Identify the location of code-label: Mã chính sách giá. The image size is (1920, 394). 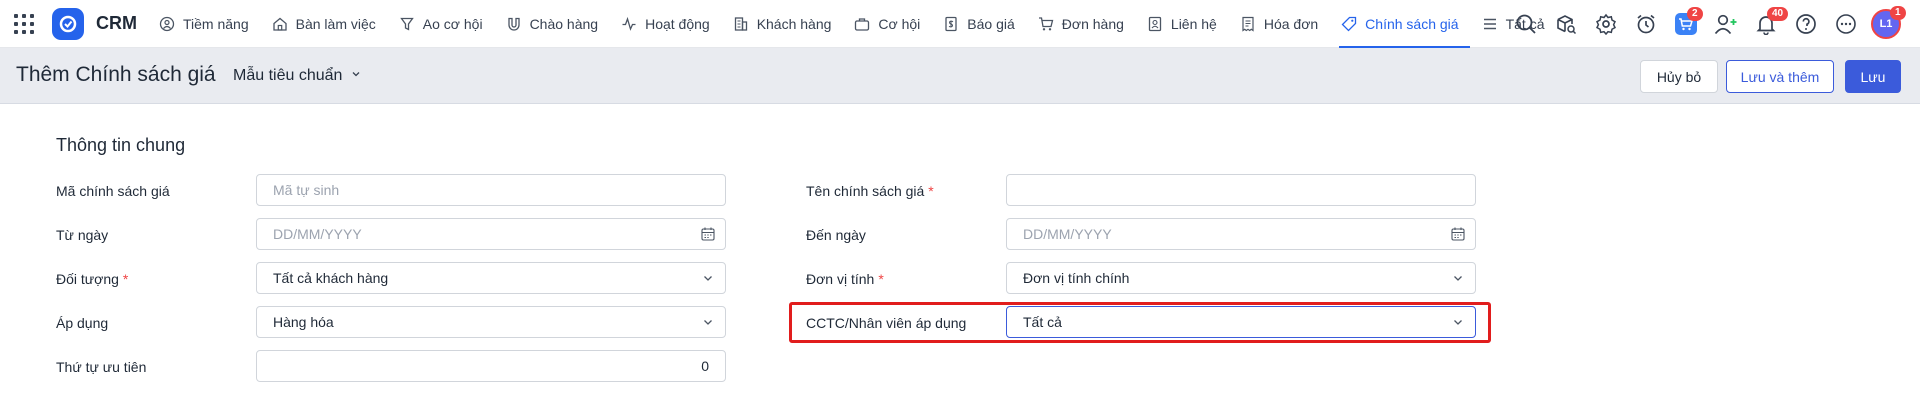
(113, 191).